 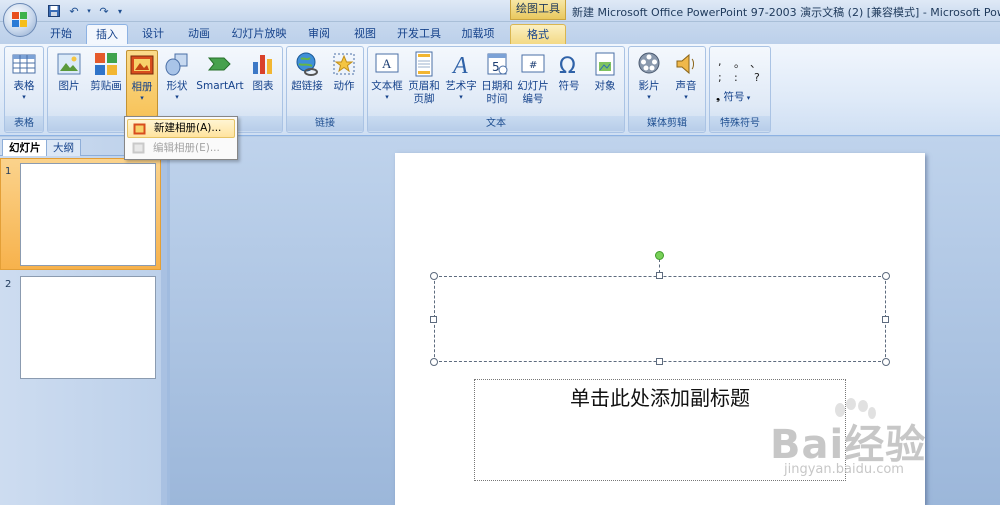 I want to click on watermark-url: jingyan.baidu.com, so click(x=844, y=469).